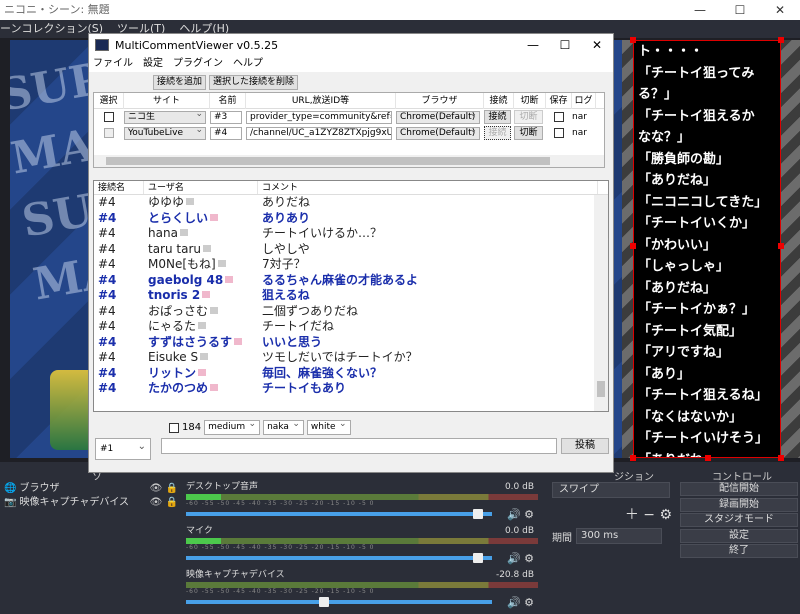 Image resolution: width=800 pixels, height=614 pixels. What do you see at coordinates (428, 343) in the screenshot?
I see `comment-text: いいと思う` at bounding box center [428, 343].